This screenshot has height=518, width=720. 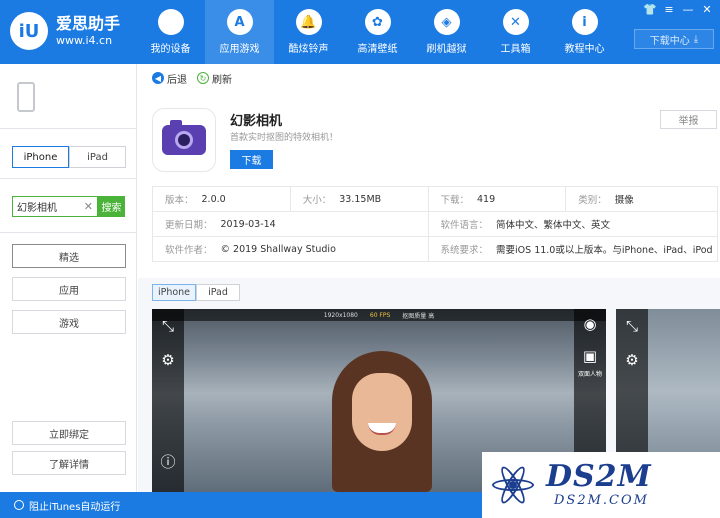 I want to click on nav-apps-games: A 应用游戏, so click(x=239, y=32).